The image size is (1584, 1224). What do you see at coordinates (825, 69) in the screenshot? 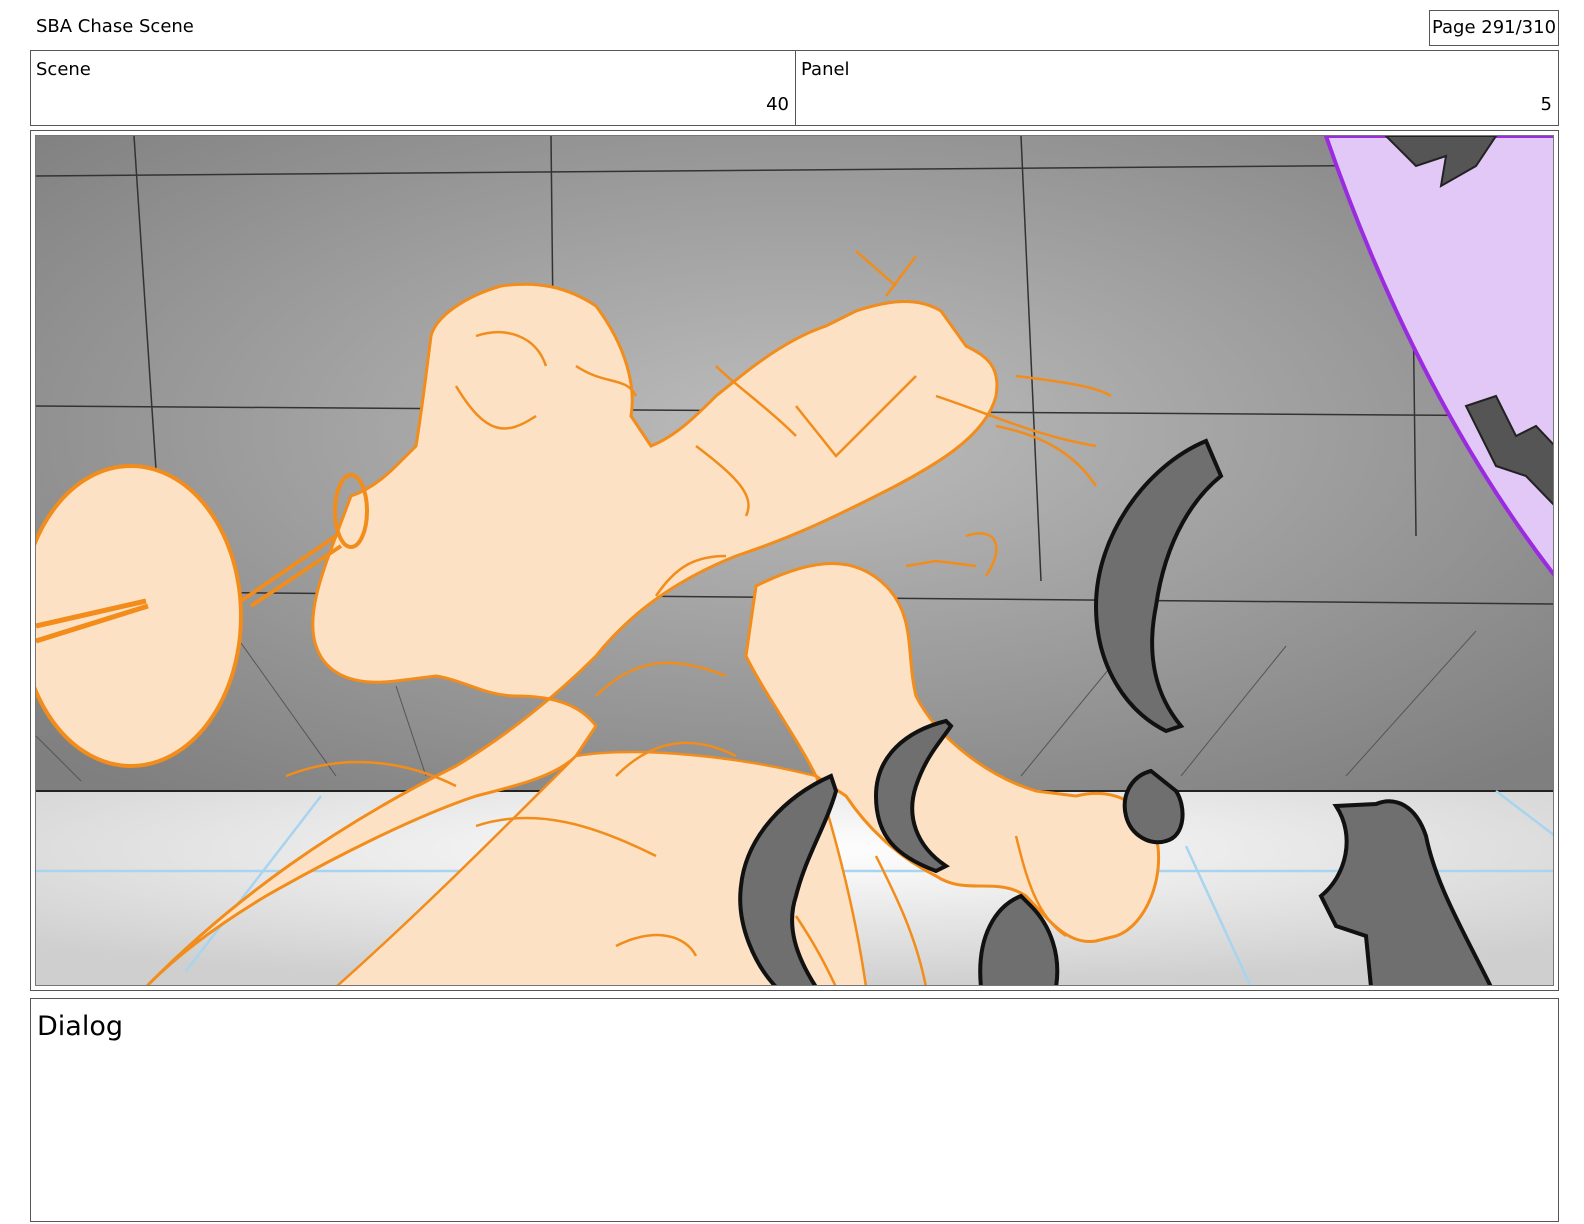
I see `panel-label: Panel` at bounding box center [825, 69].